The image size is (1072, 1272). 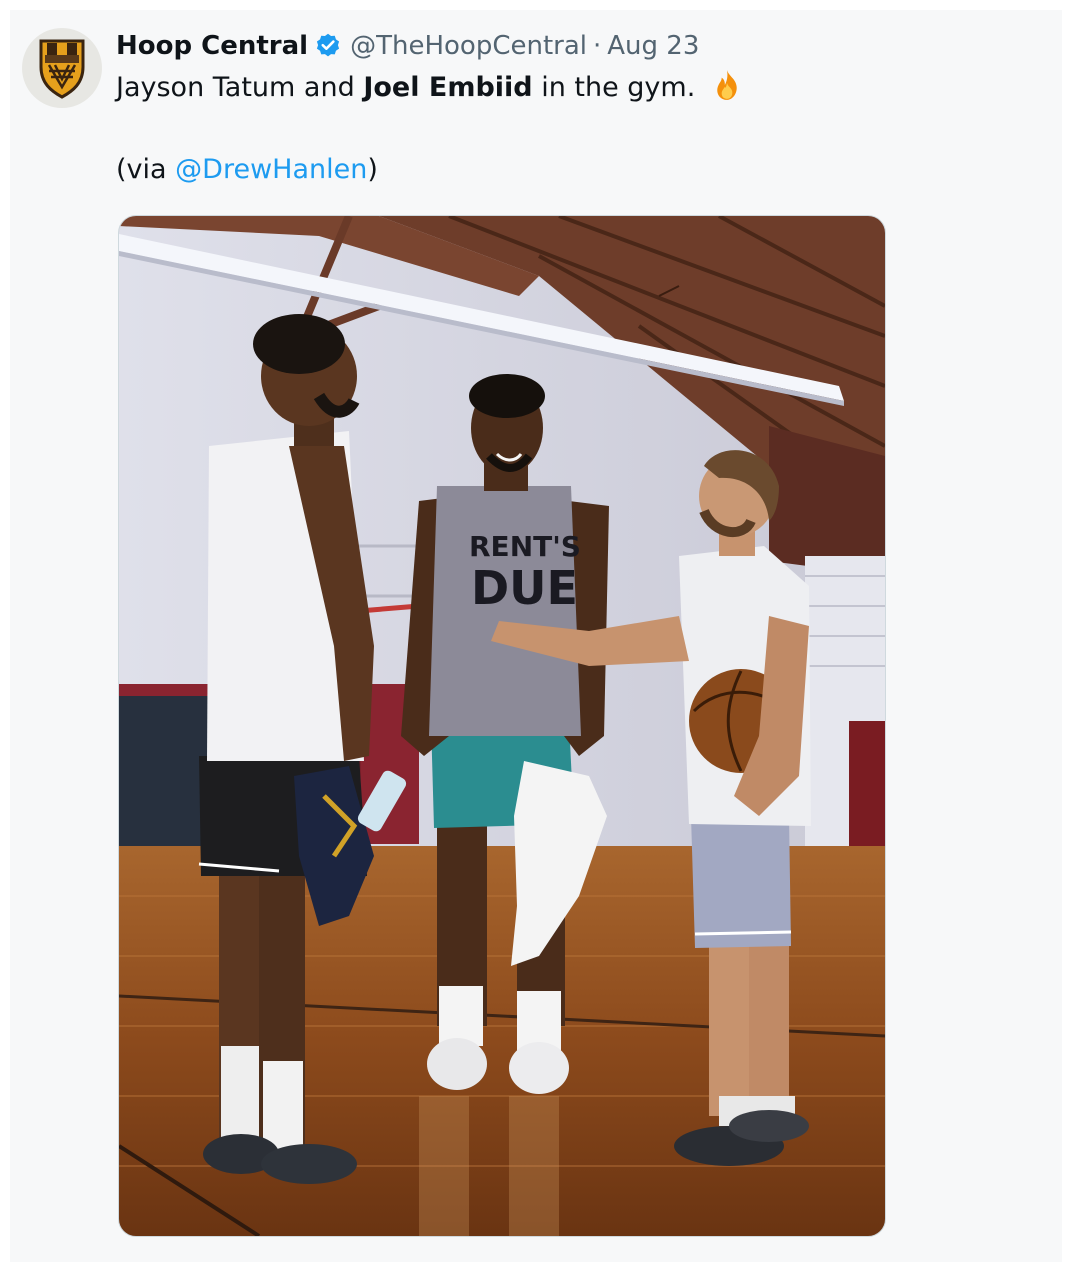 What do you see at coordinates (212, 46) in the screenshot?
I see `display-name: Hoop Central` at bounding box center [212, 46].